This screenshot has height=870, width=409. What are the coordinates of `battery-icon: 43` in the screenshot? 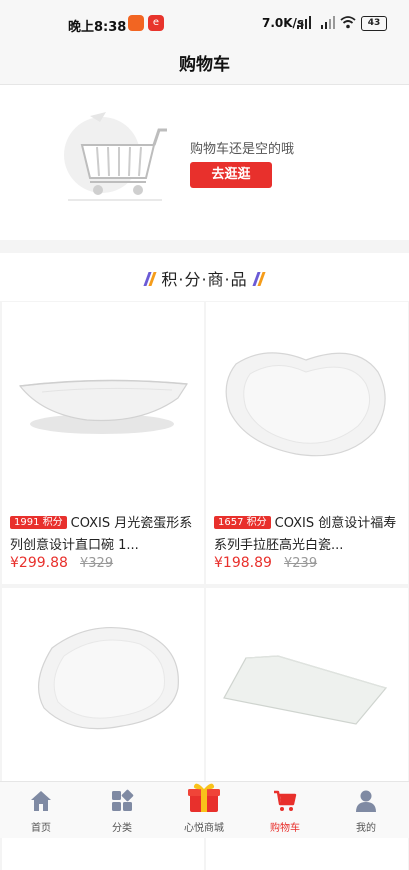 It's located at (374, 23).